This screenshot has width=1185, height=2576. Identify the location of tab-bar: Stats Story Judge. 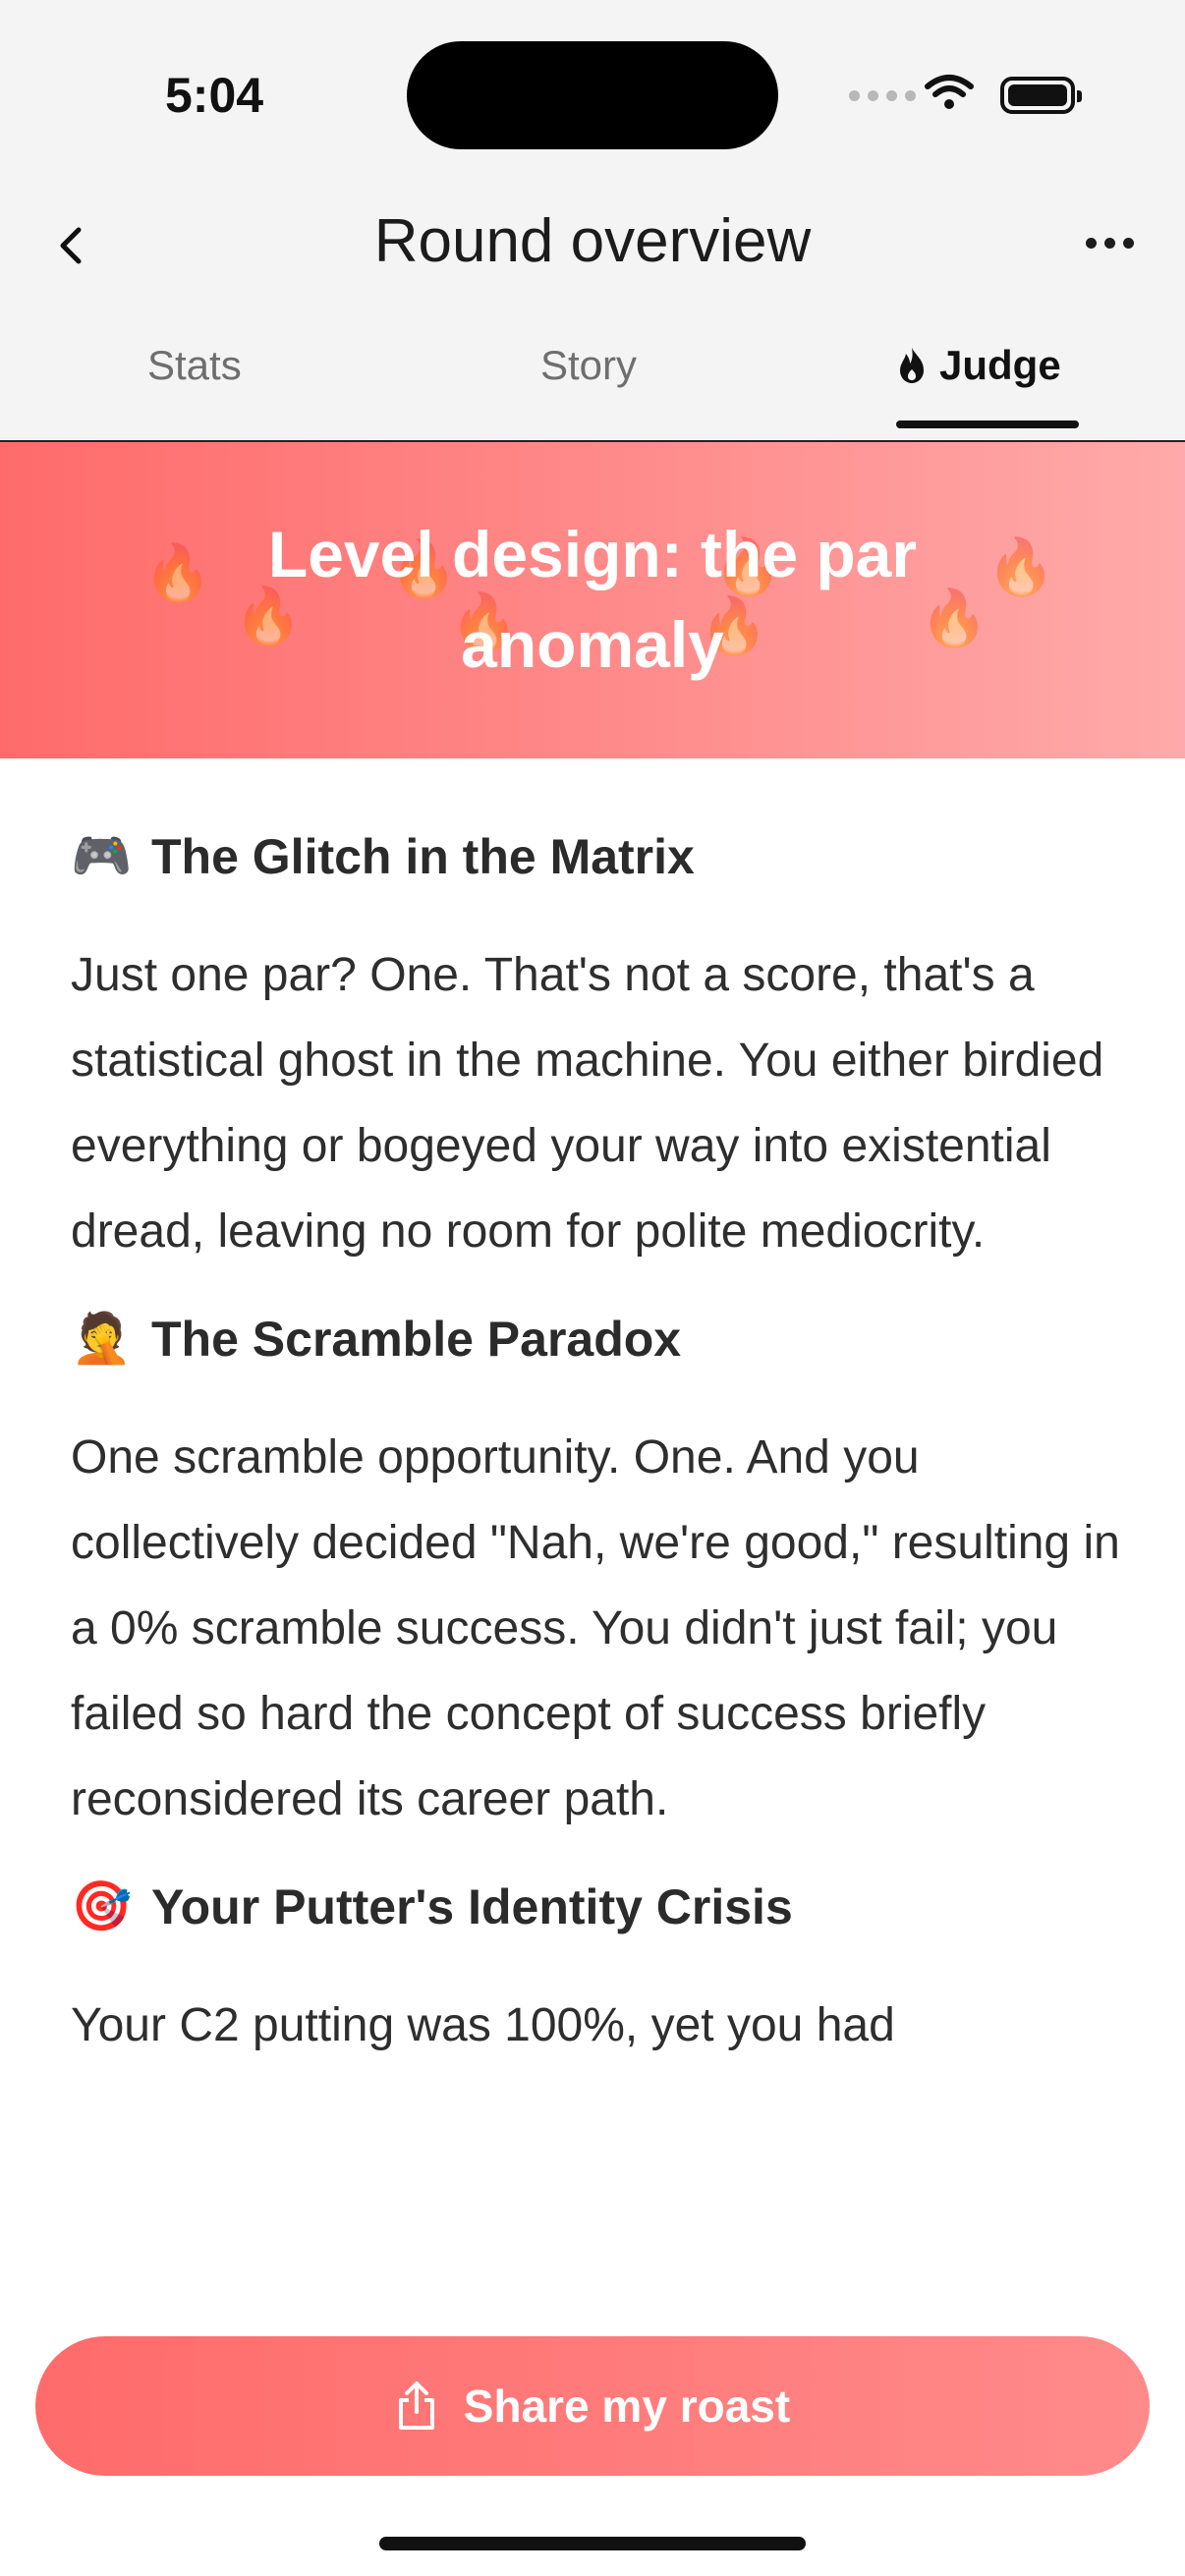
(592, 387).